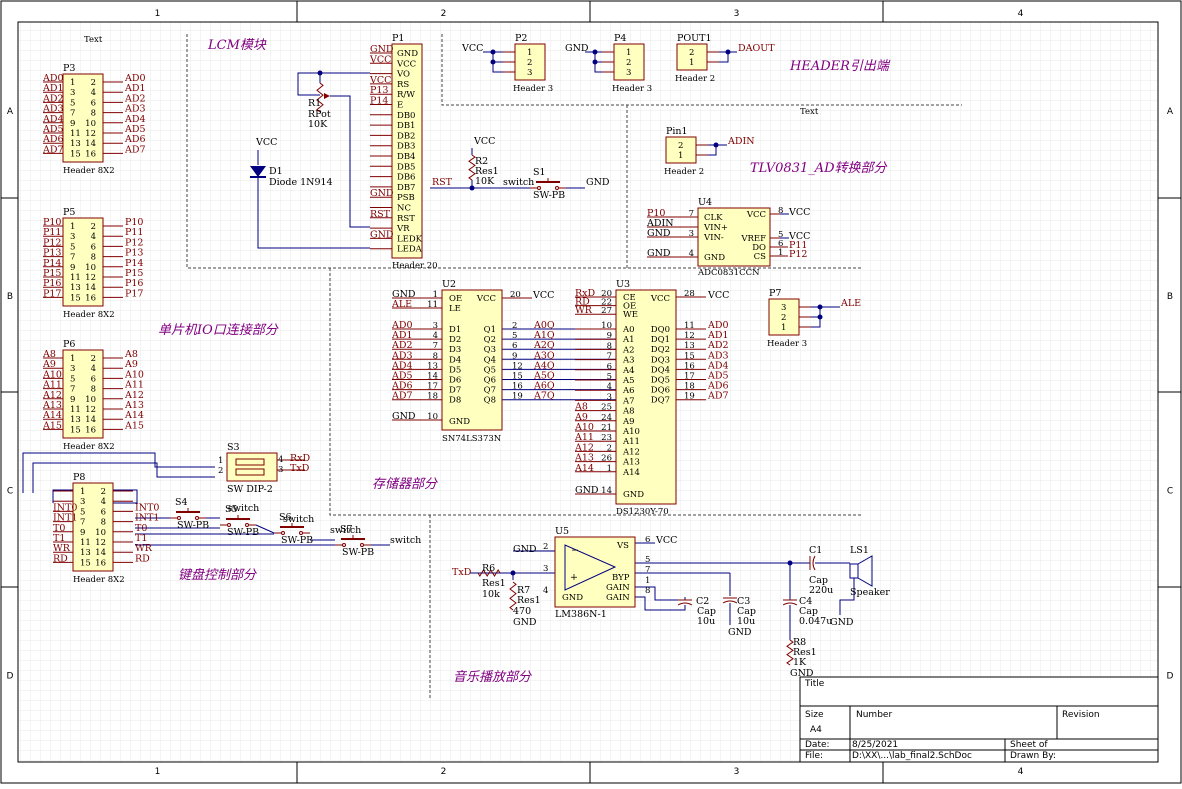 The width and height of the screenshot is (1182, 789). I want to click on pin-num: 11, so click(75, 134).